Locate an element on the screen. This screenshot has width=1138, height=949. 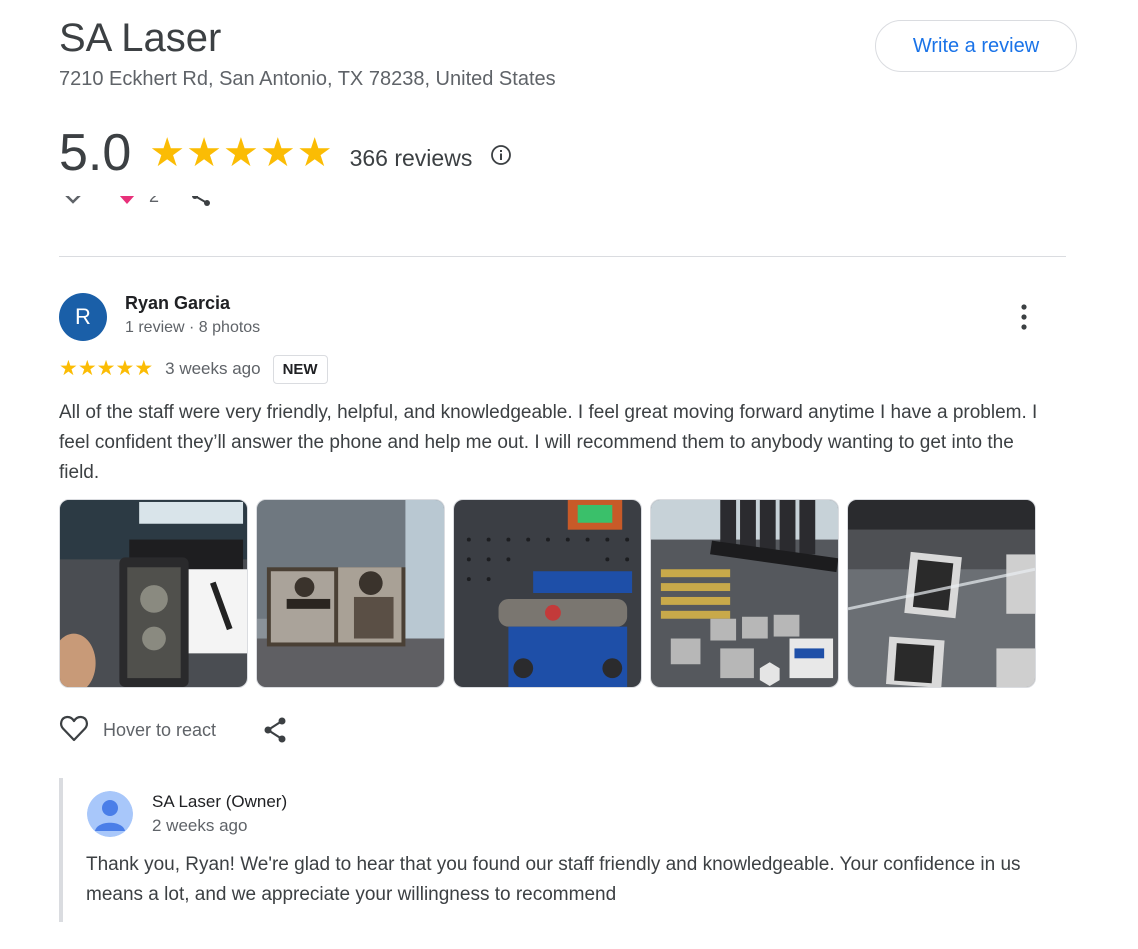
reviewer-meta: 1 review · 8 photos is located at coordinates (193, 327).